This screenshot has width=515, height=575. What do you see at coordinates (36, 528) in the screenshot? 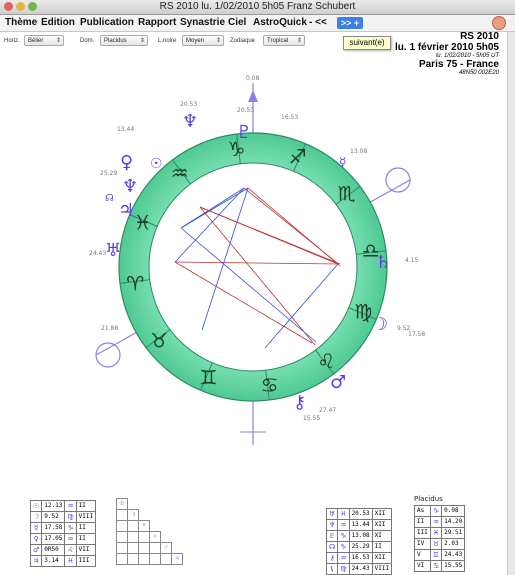
I see `planet-icon: ☿` at bounding box center [36, 528].